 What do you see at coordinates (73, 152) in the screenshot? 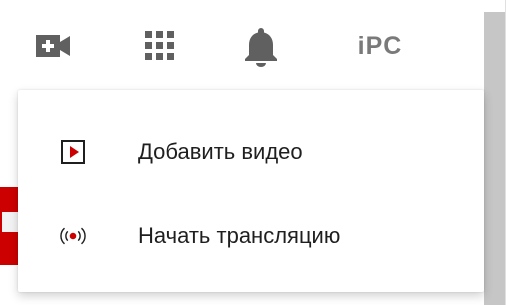
I see `upload-video-icon` at bounding box center [73, 152].